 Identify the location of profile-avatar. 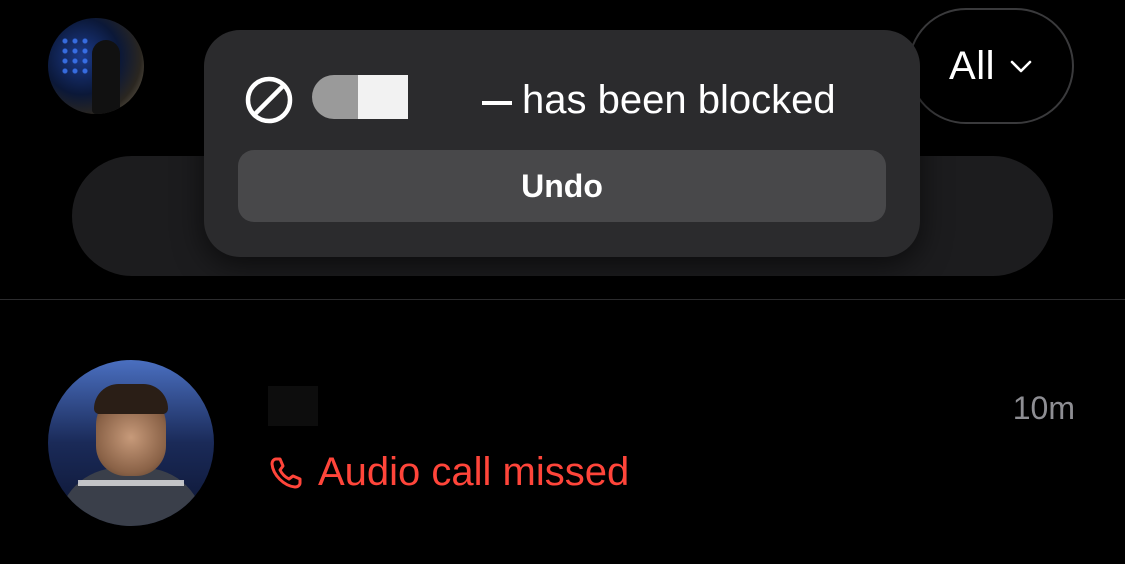
(96, 66).